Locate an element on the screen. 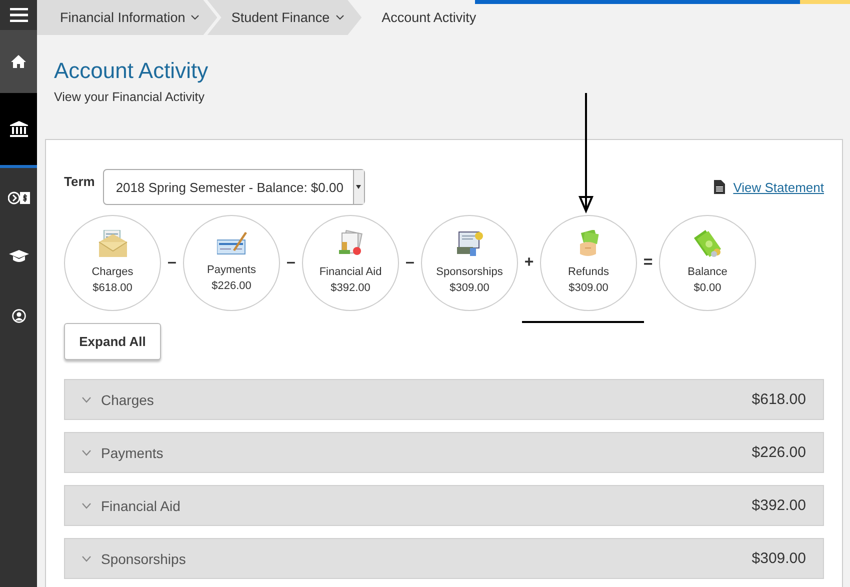  summary-amount: $618.00 is located at coordinates (112, 288).